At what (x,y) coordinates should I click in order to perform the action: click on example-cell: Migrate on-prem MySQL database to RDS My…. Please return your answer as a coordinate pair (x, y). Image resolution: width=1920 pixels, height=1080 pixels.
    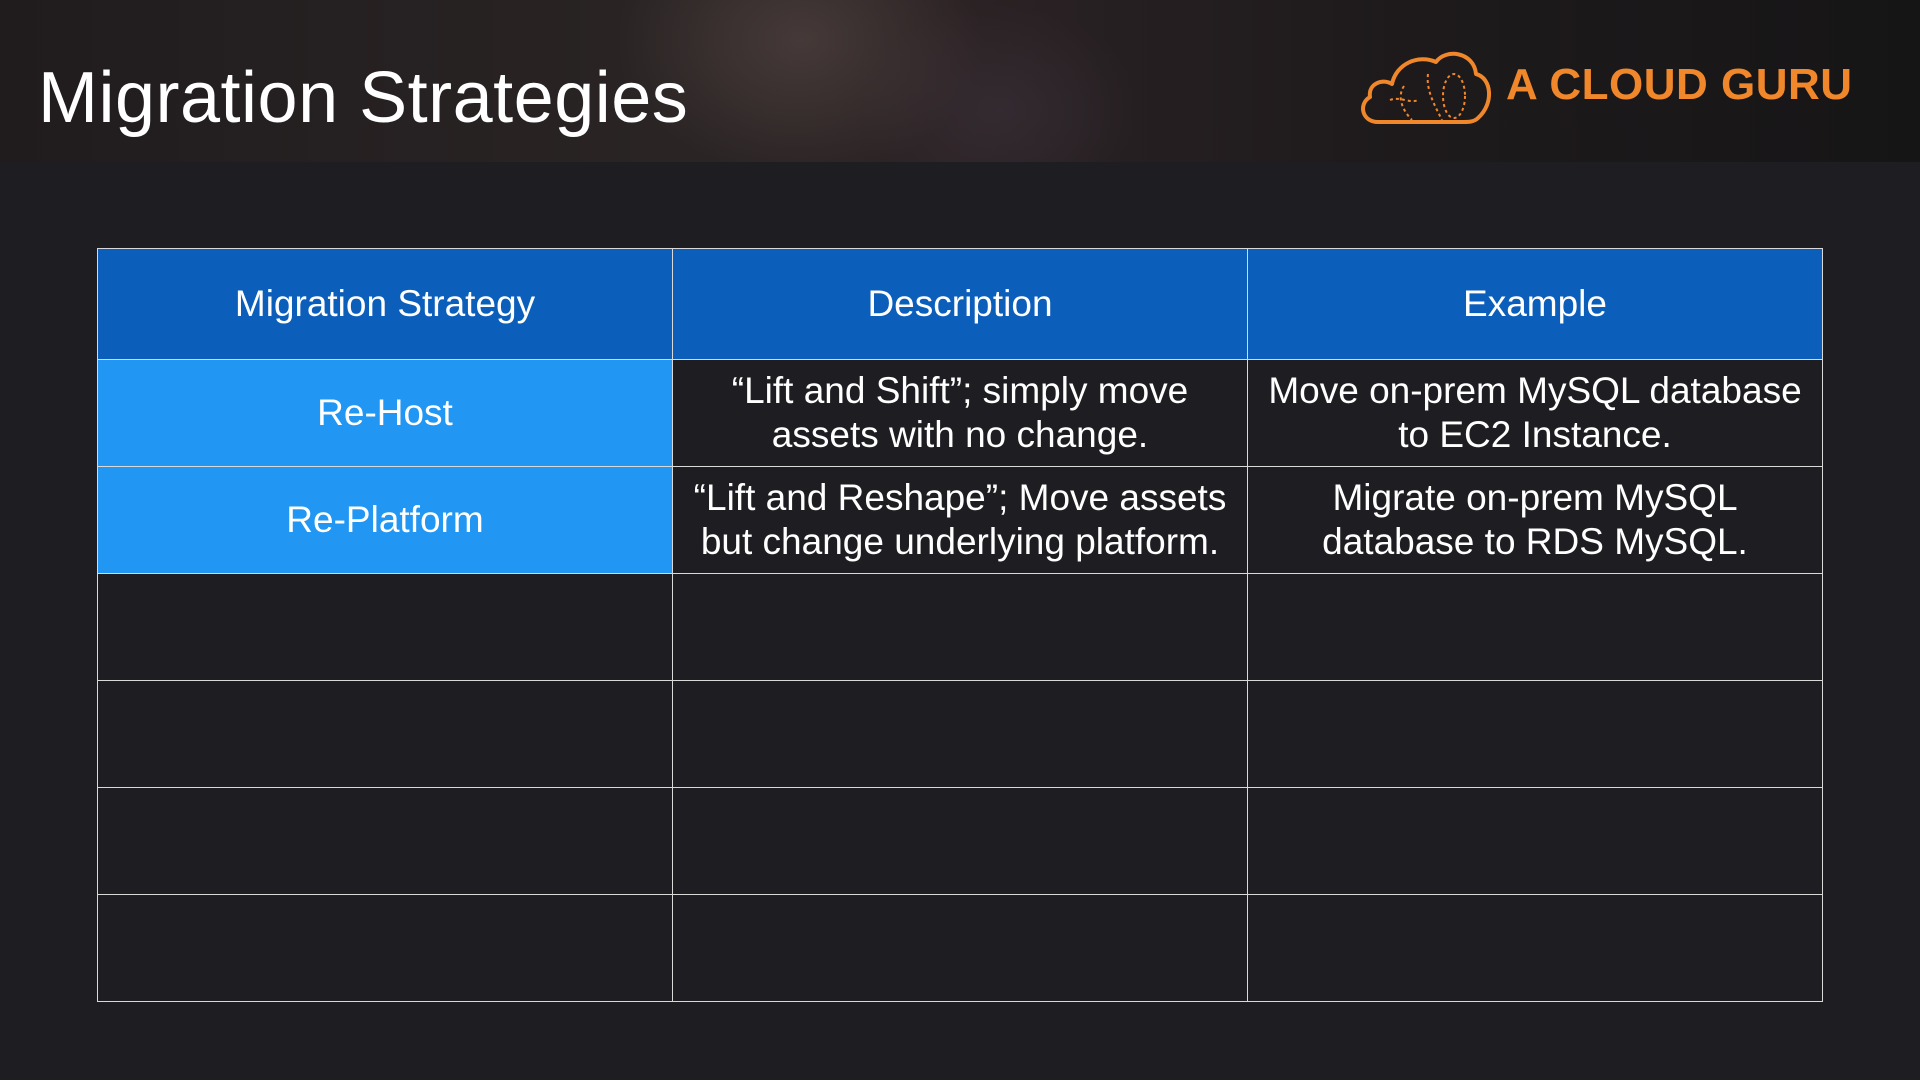
    Looking at the image, I should click on (1535, 520).